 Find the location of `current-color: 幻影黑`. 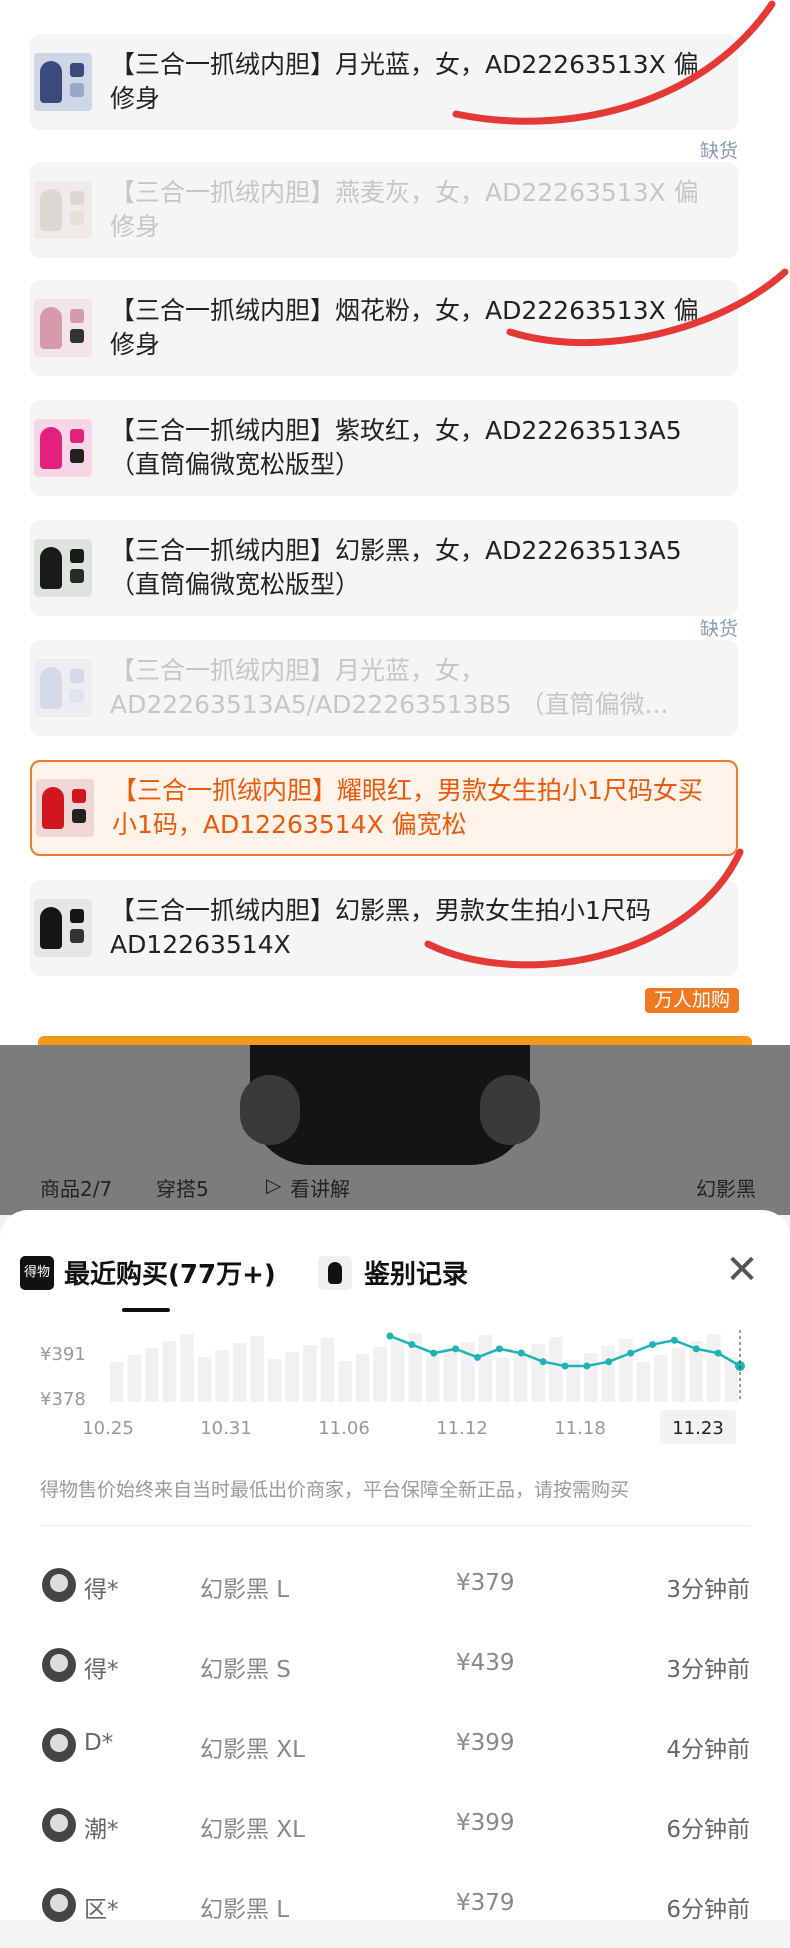

current-color: 幻影黑 is located at coordinates (726, 1189).